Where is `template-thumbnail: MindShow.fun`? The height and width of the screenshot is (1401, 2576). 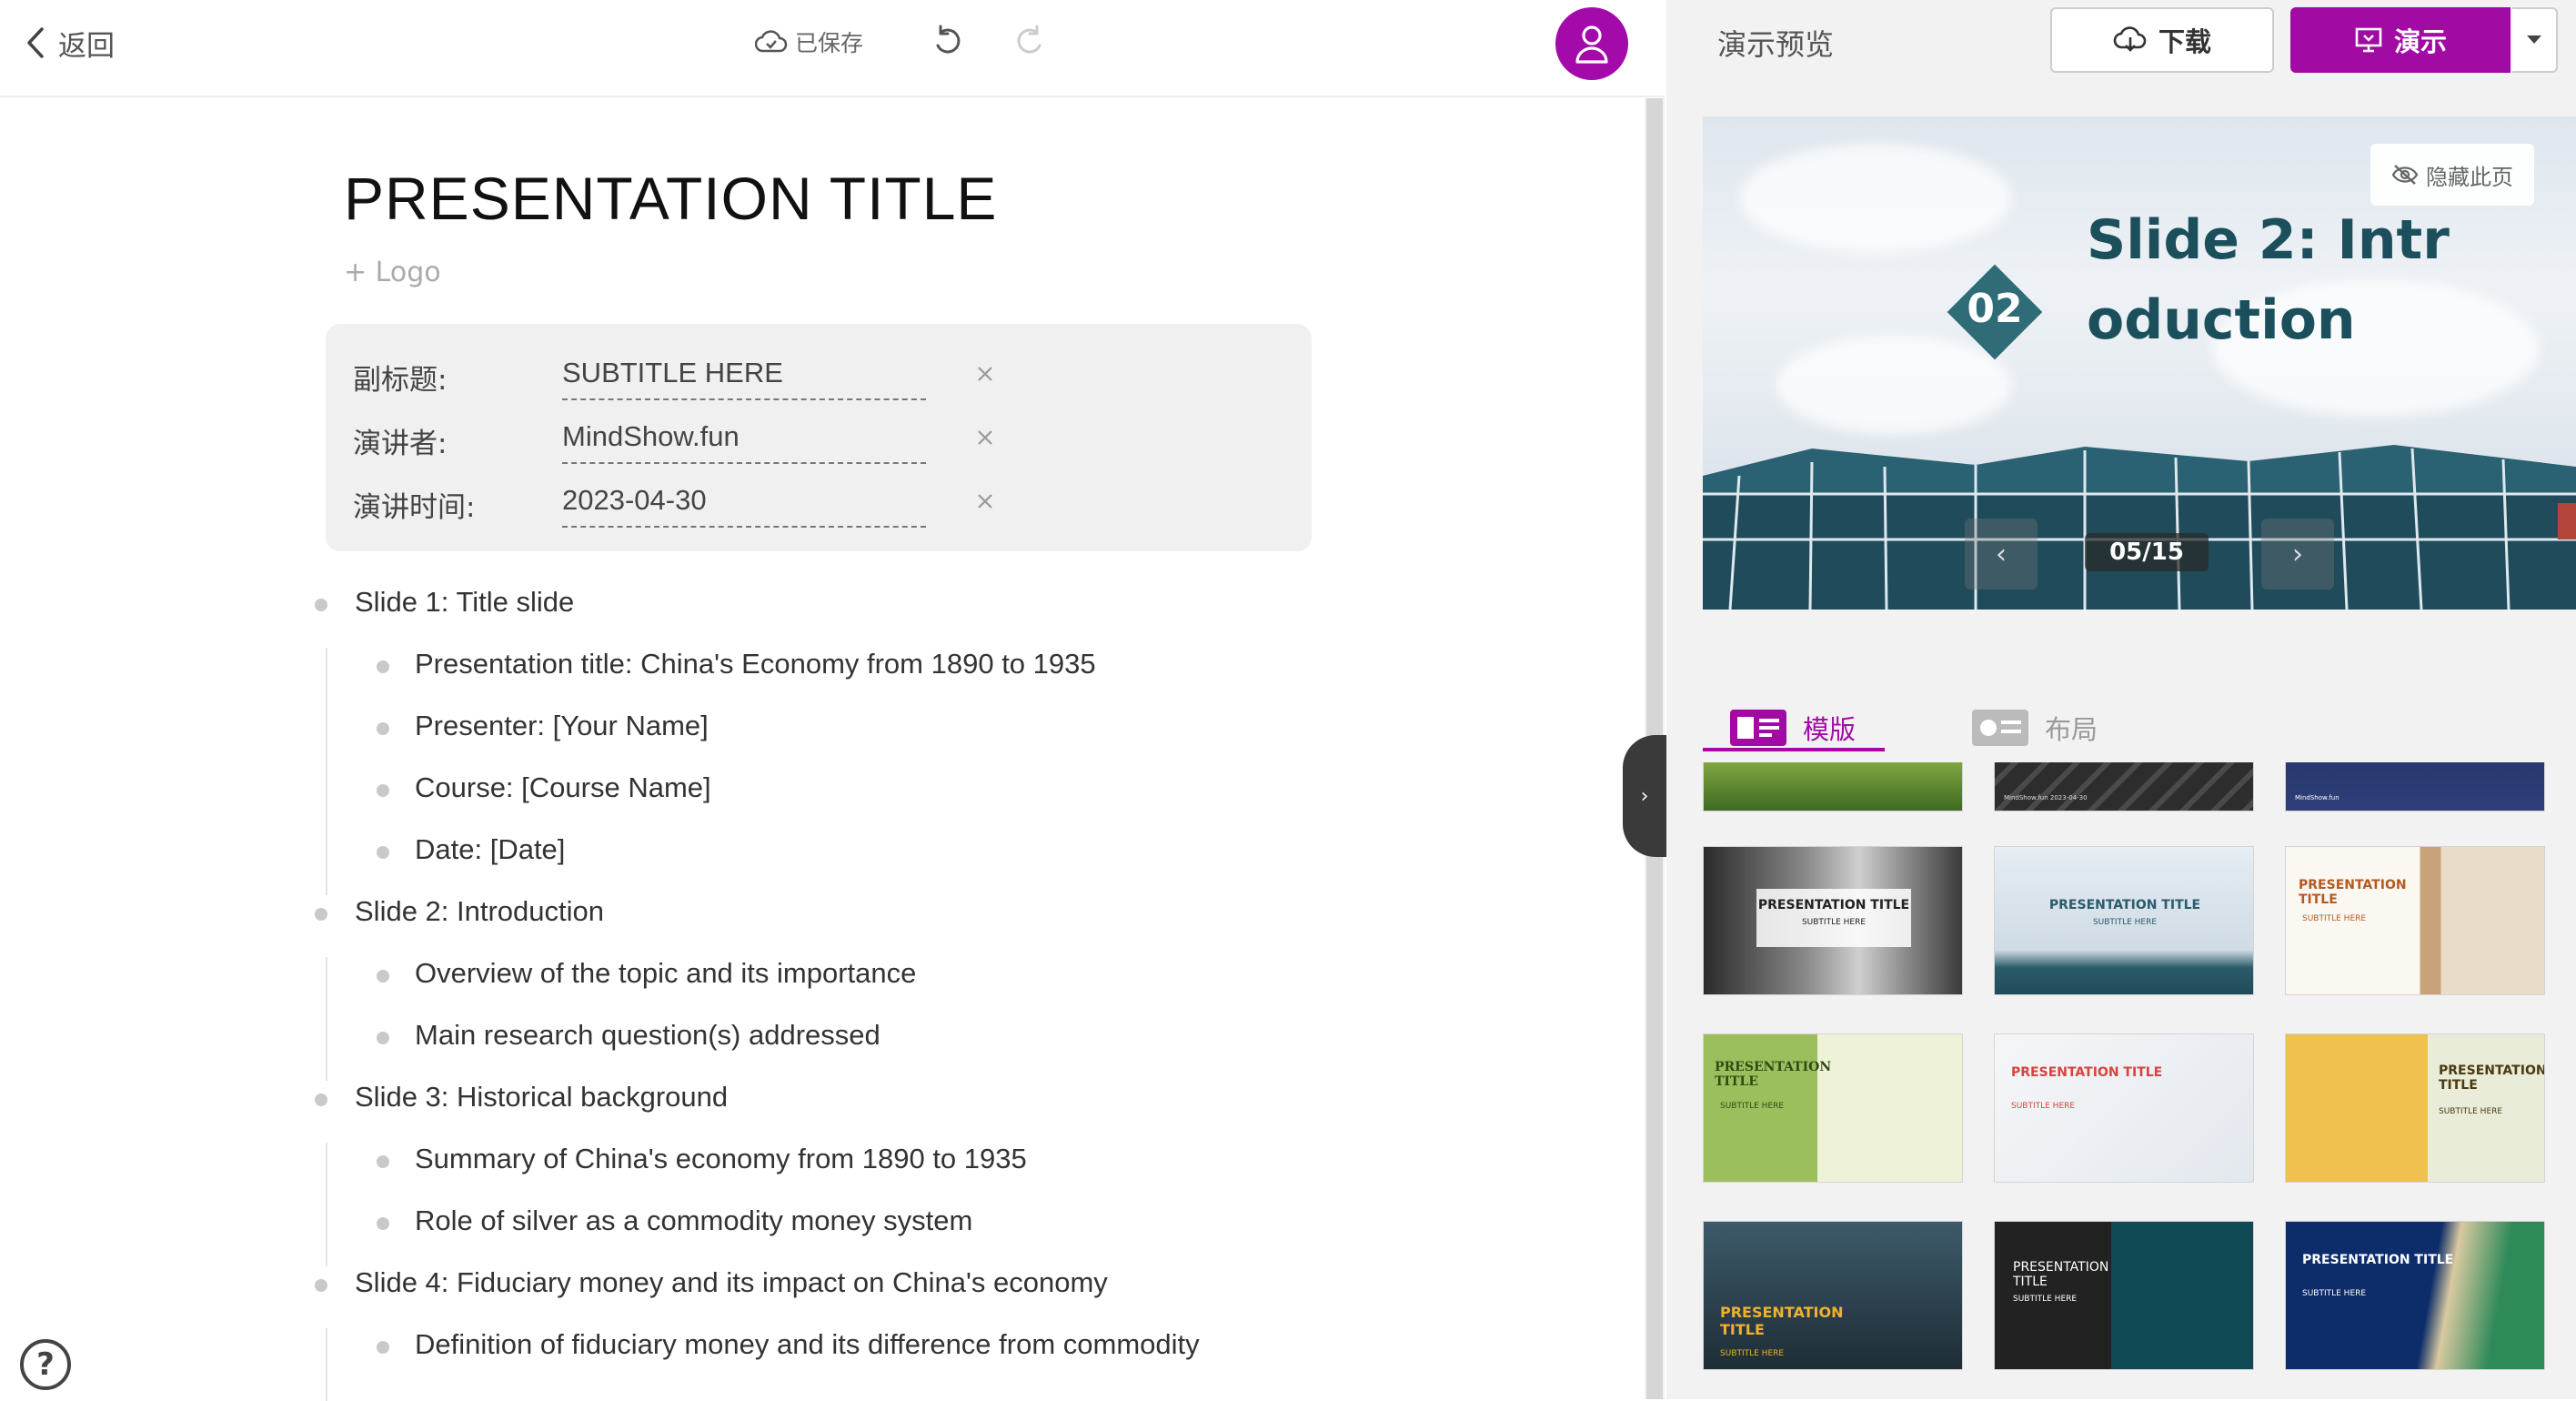
template-thumbnail: MindShow.fun is located at coordinates (2415, 786).